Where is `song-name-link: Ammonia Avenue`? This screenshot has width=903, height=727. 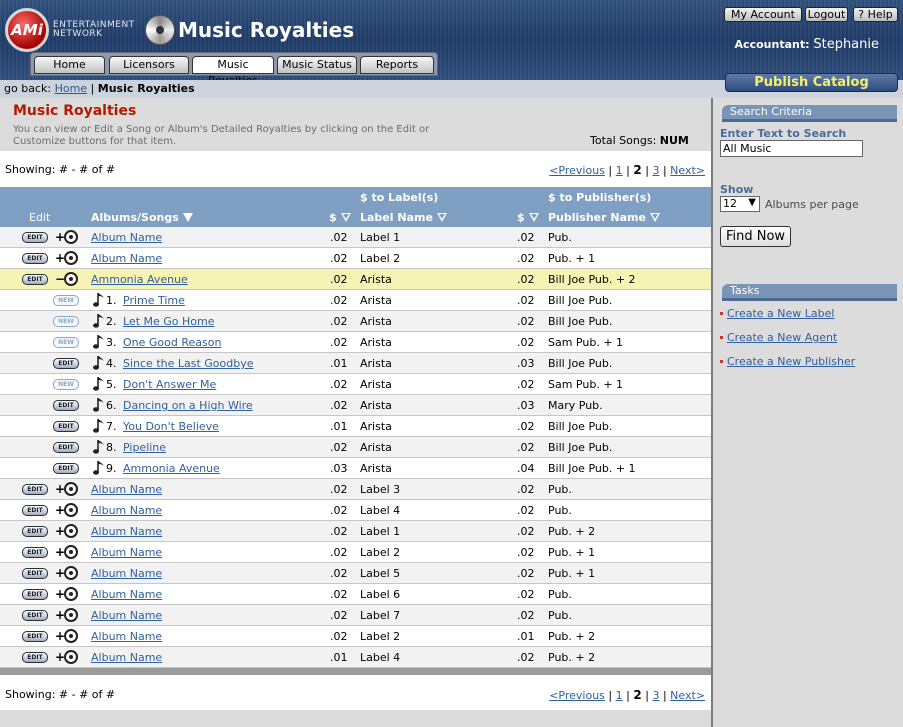 song-name-link: Ammonia Avenue is located at coordinates (171, 468).